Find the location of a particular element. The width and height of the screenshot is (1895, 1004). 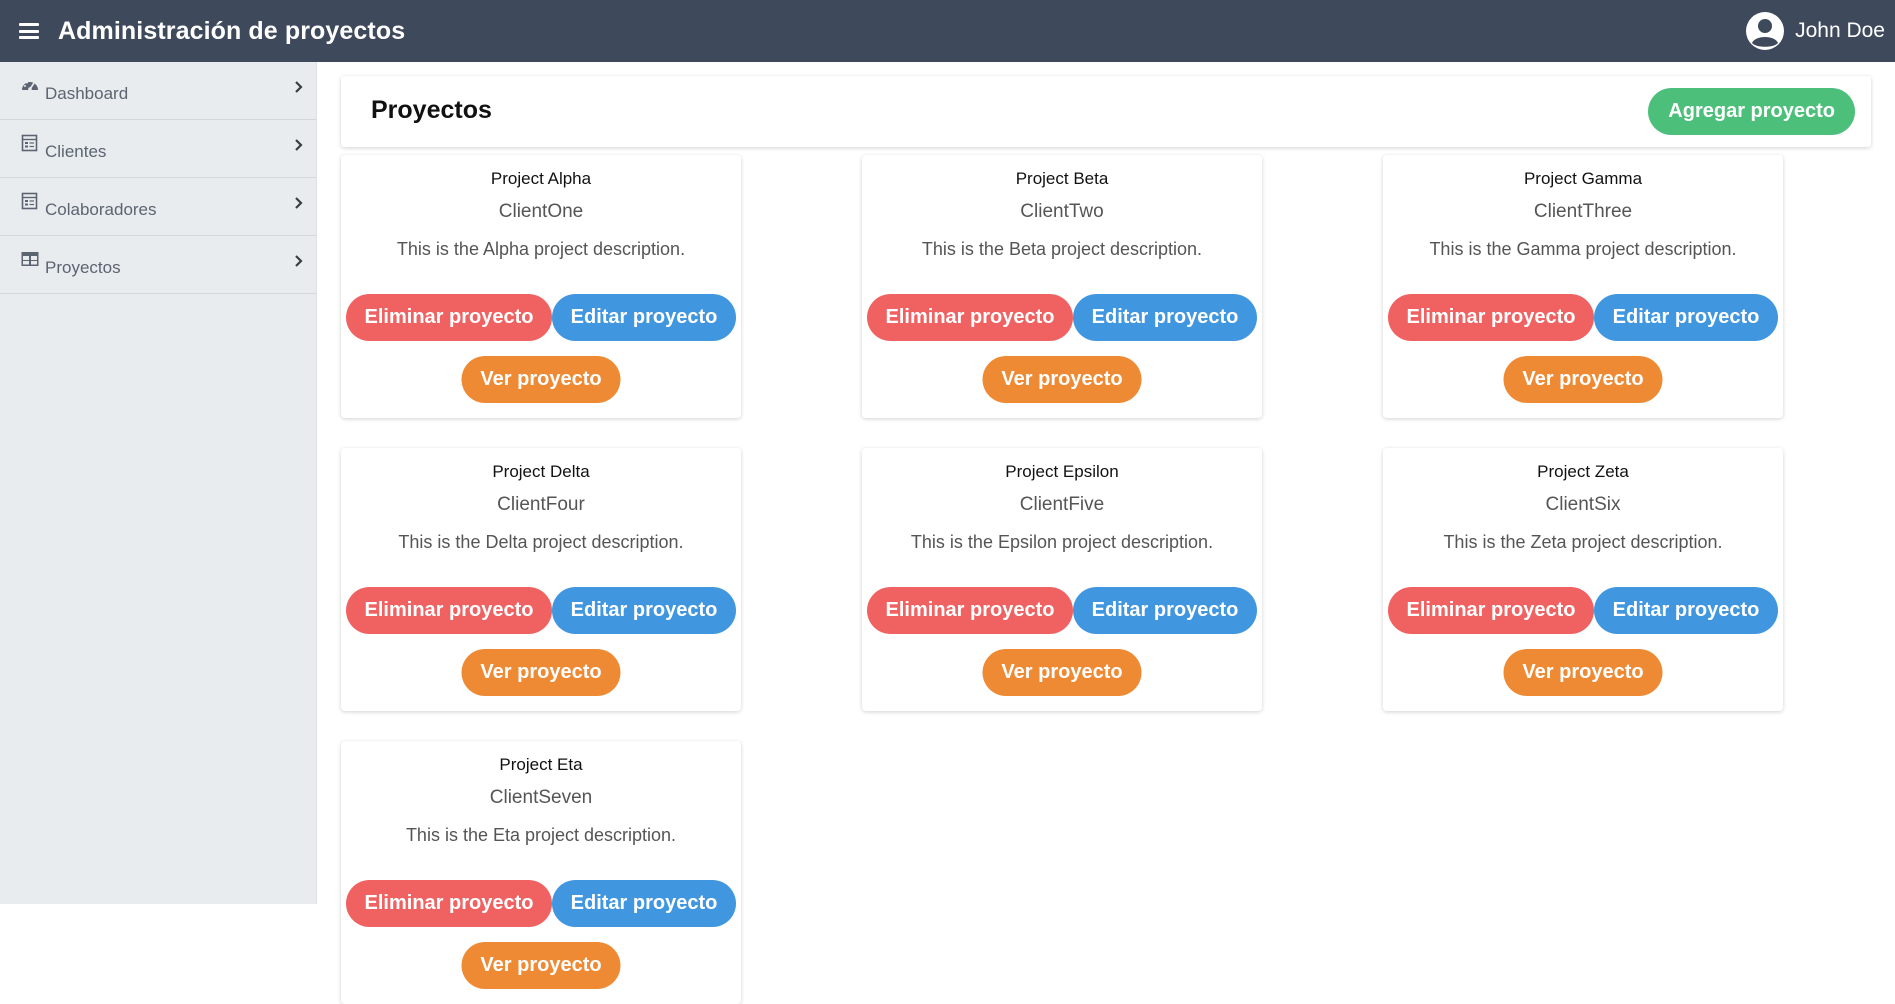

menu-button is located at coordinates (29, 31).